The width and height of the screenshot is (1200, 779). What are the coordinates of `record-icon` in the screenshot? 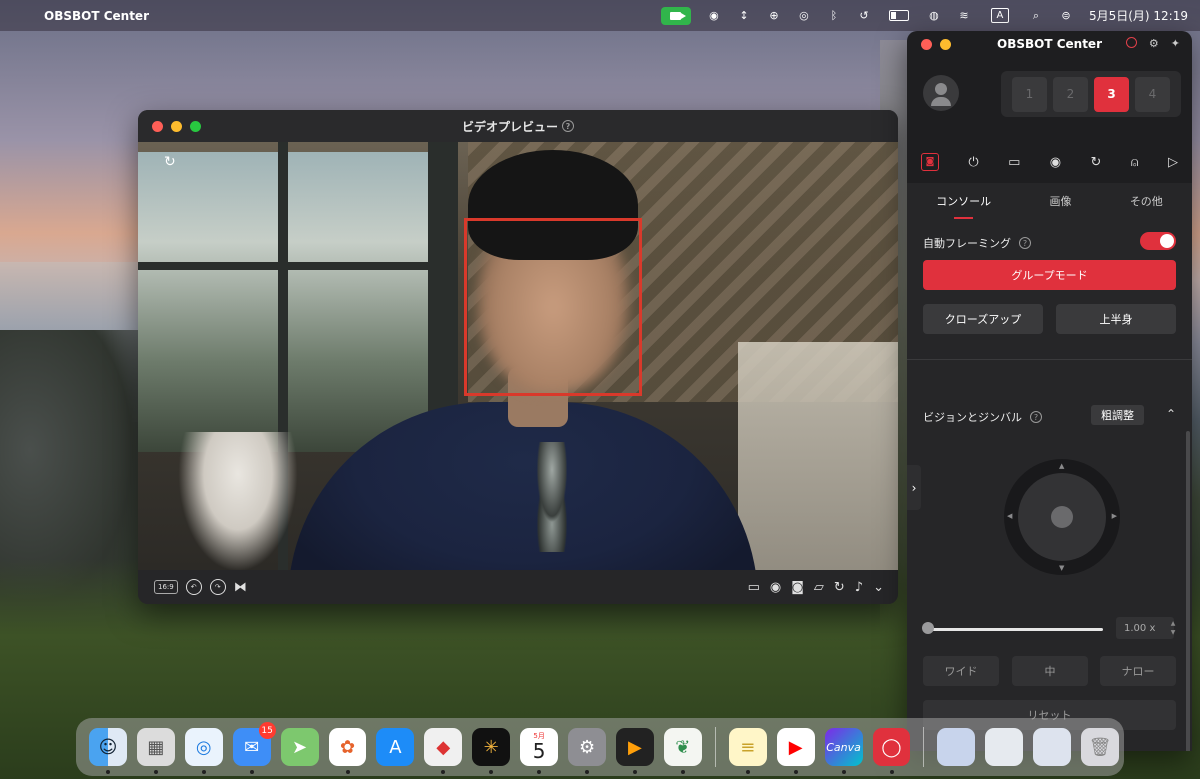 It's located at (1131, 42).